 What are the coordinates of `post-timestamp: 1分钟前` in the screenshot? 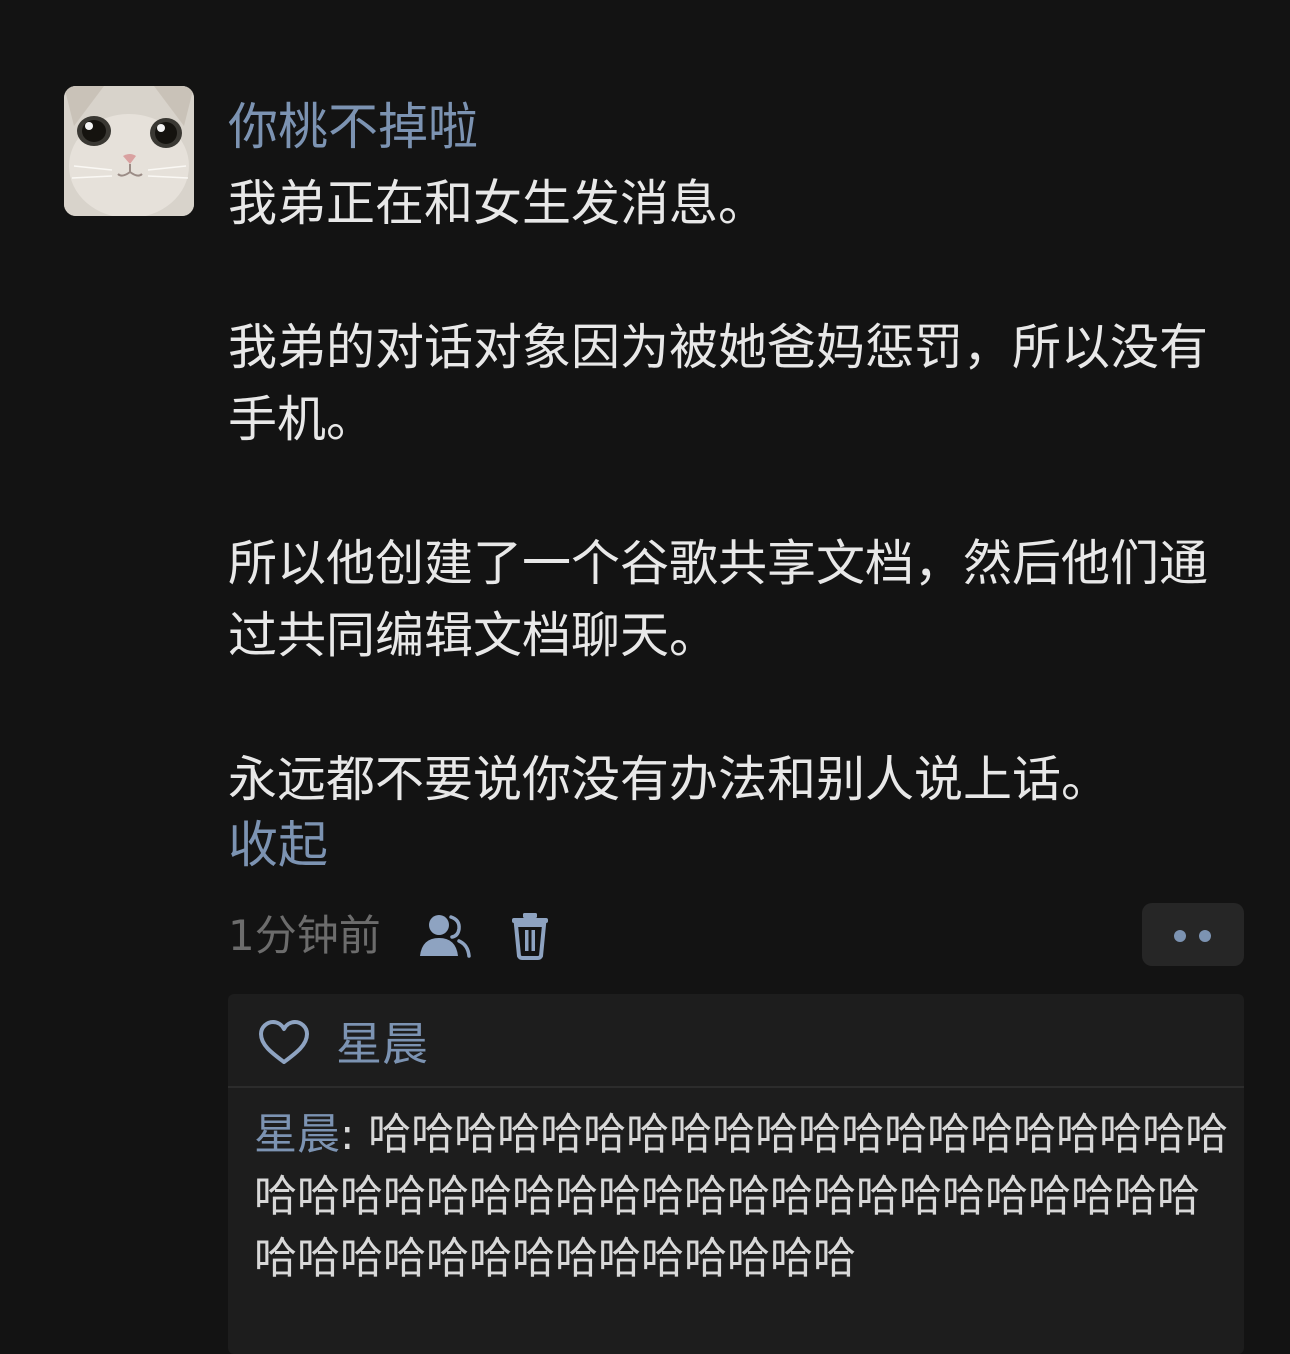 It's located at (304, 935).